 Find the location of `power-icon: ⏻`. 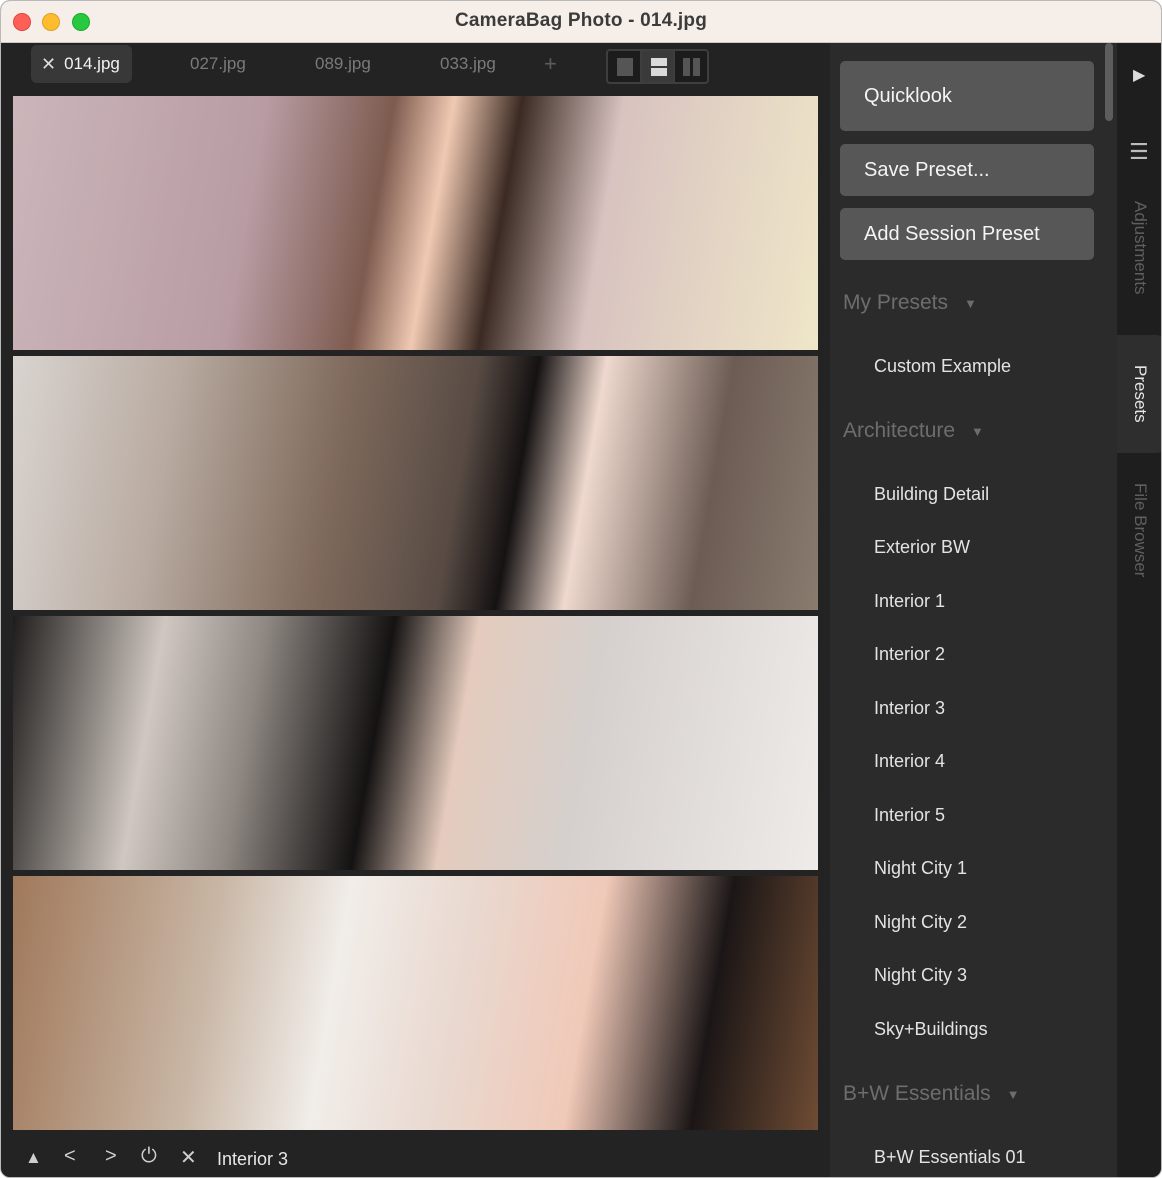

power-icon: ⏻ is located at coordinates (149, 1156).